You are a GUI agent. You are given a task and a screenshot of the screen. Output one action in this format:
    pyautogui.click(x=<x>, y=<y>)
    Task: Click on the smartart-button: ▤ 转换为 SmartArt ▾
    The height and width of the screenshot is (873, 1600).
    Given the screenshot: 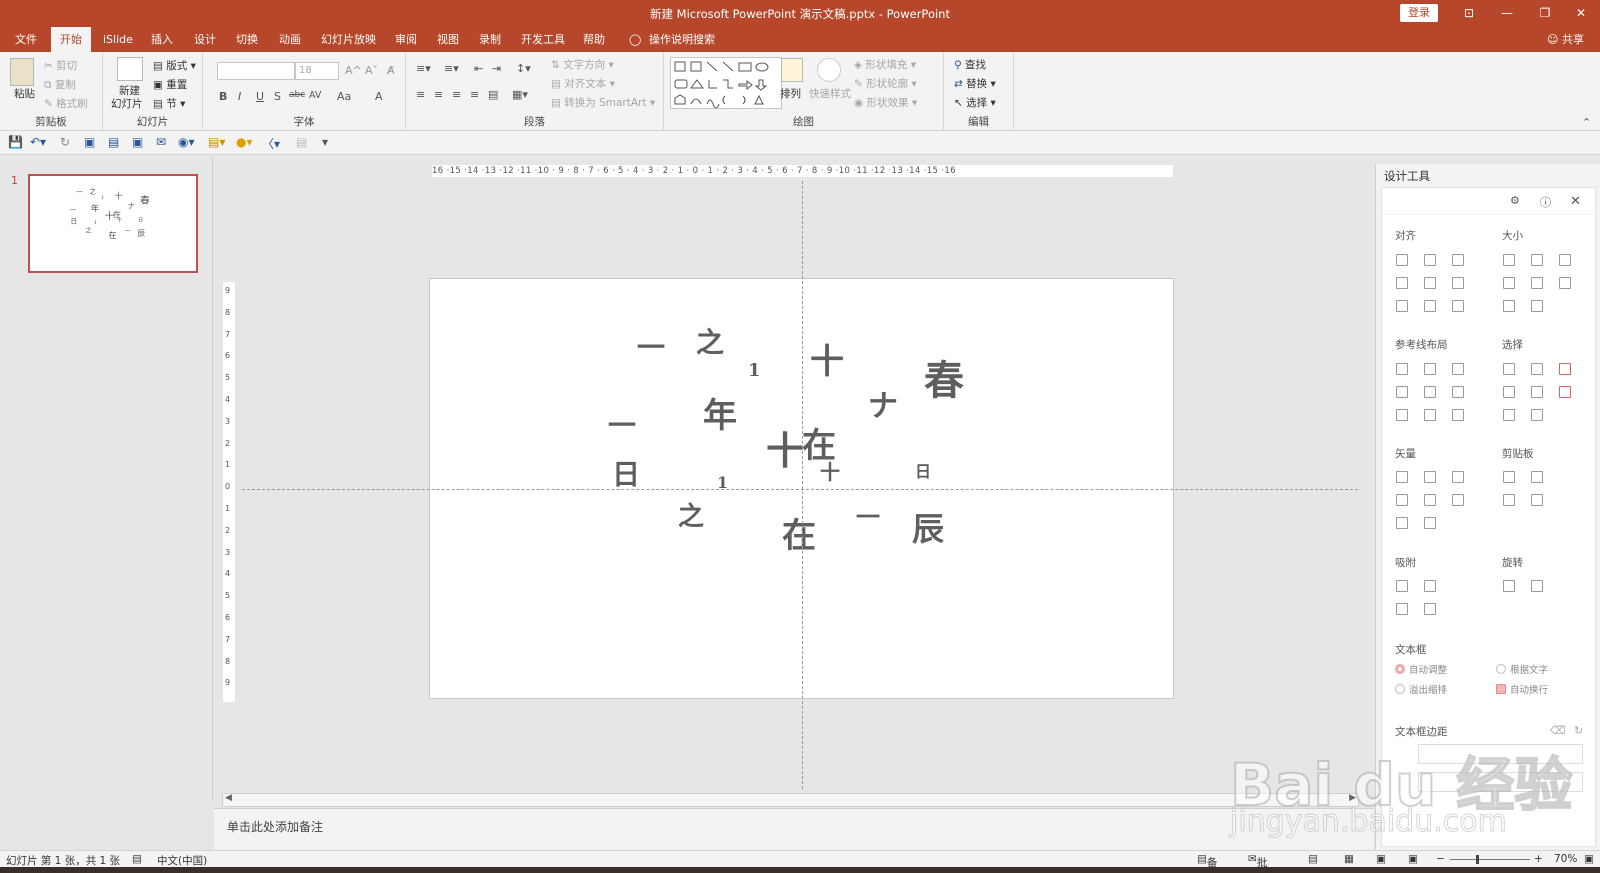 What is the action you would take?
    pyautogui.click(x=603, y=102)
    